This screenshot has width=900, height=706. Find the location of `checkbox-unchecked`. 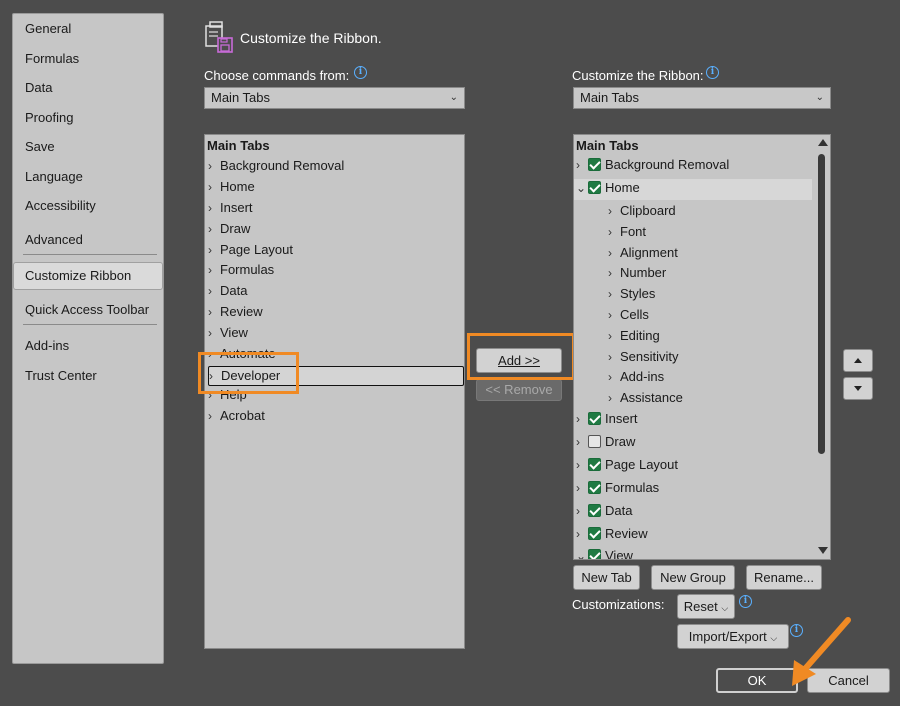

checkbox-unchecked is located at coordinates (594, 441).